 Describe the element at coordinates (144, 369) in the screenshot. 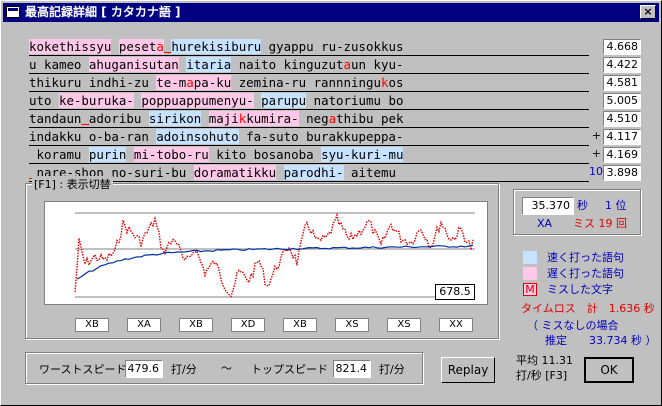

I see `worst-speed-field: 479.6` at that location.